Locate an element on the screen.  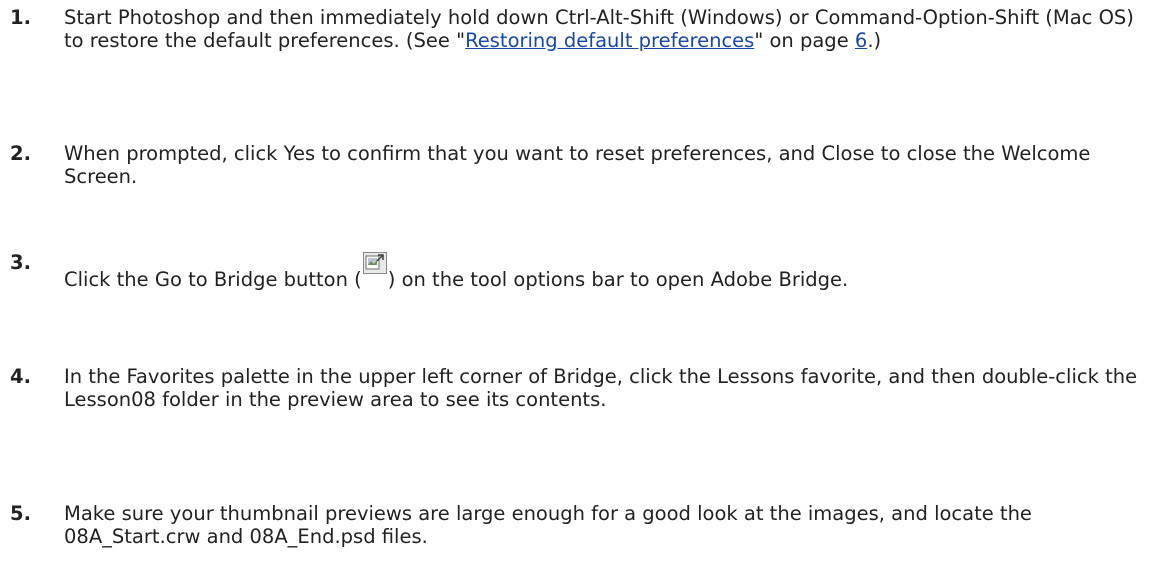
step-number: 4. is located at coordinates (20, 376).